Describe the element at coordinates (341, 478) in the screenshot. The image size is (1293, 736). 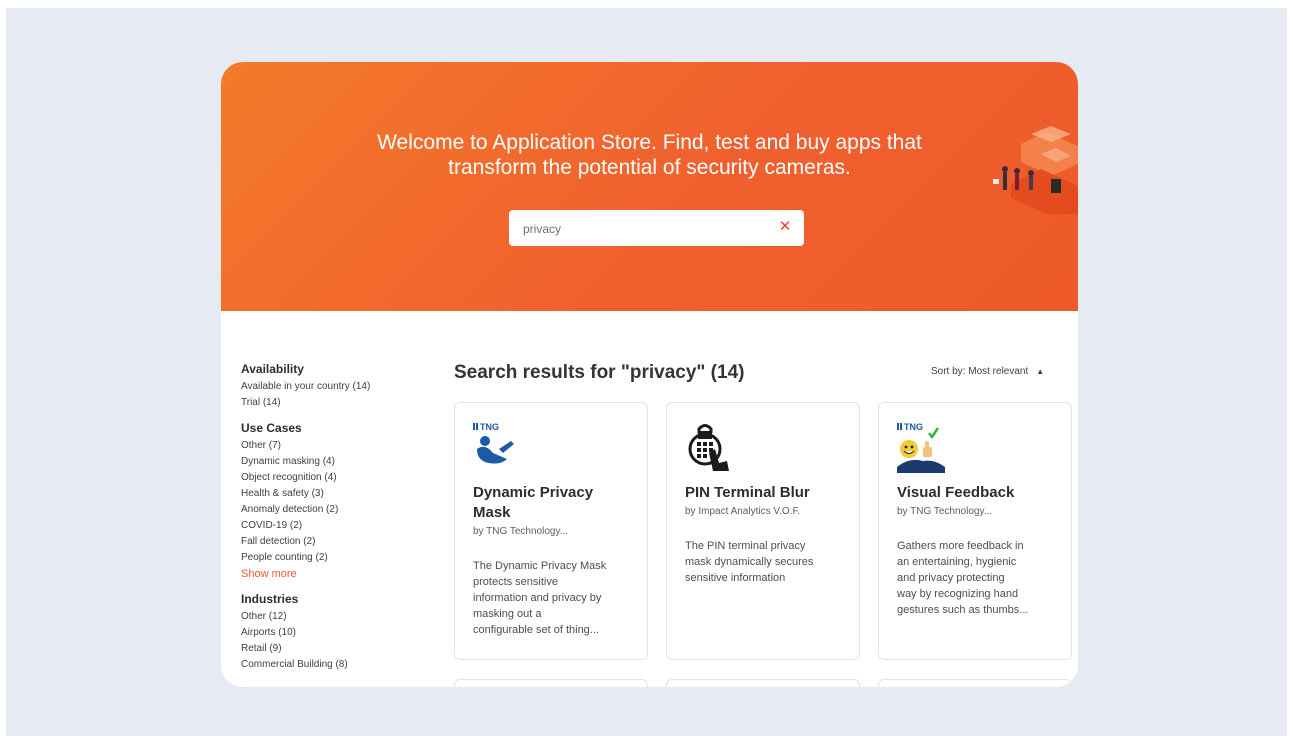
I see `filter-use-case-object-recognition: Object recognition (4)` at that location.